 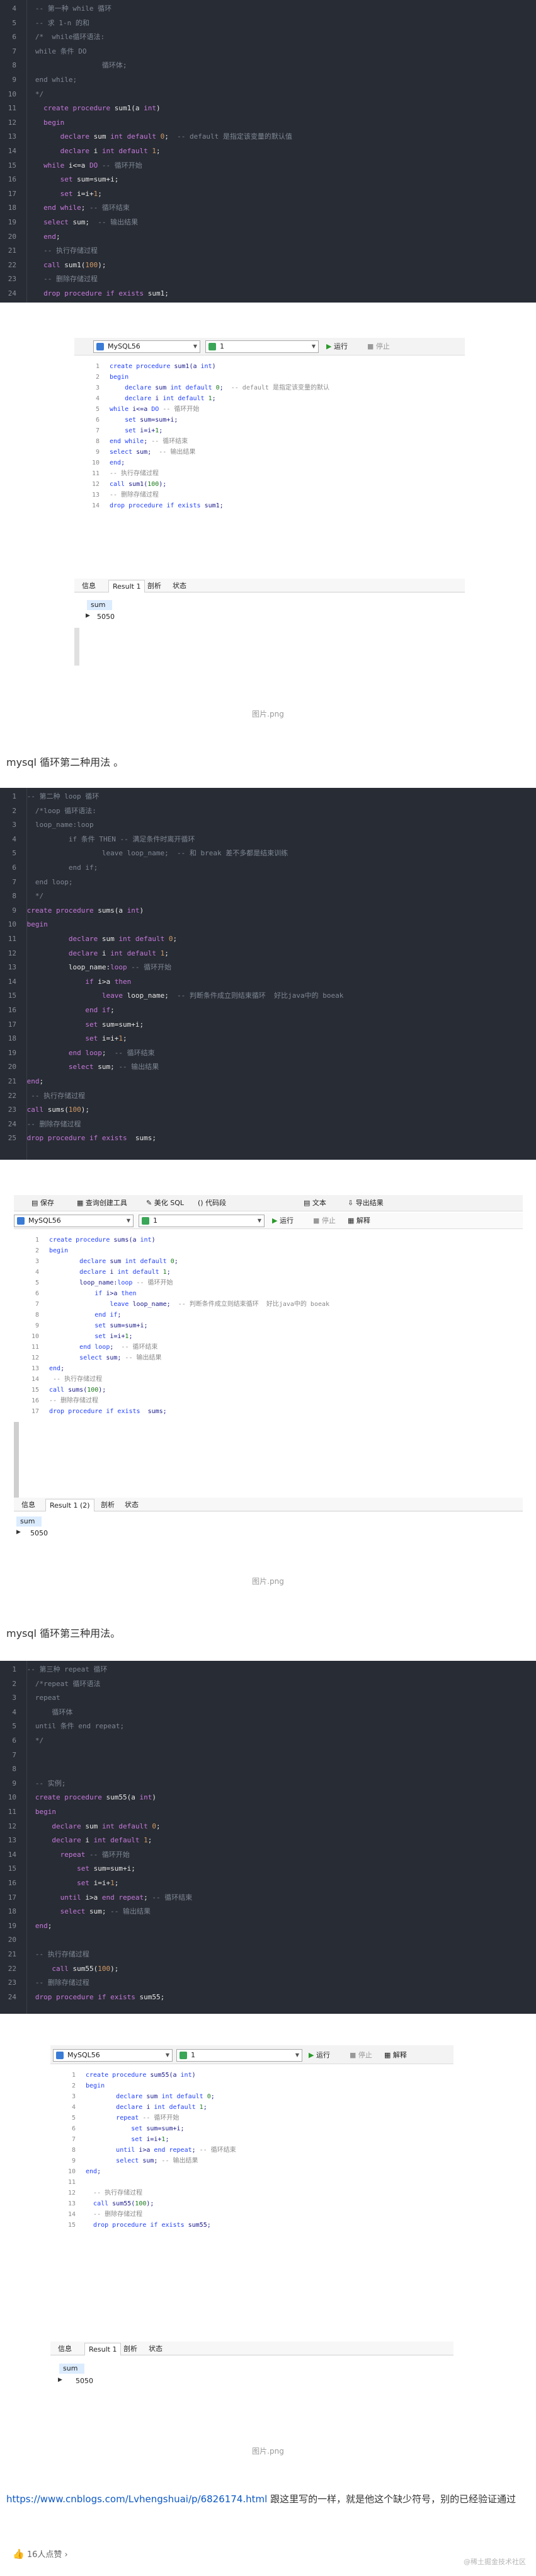 I want to click on like-button: 👍 16人点赞 ›, so click(x=40, y=2554).